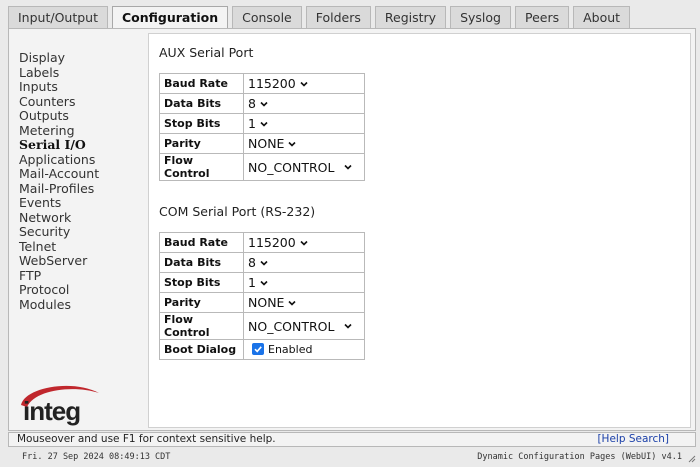 This screenshot has height=467, width=700. What do you see at coordinates (579, 457) in the screenshot?
I see `footer-version: Dynamic Configuration Pages (WebUI) v4.1` at bounding box center [579, 457].